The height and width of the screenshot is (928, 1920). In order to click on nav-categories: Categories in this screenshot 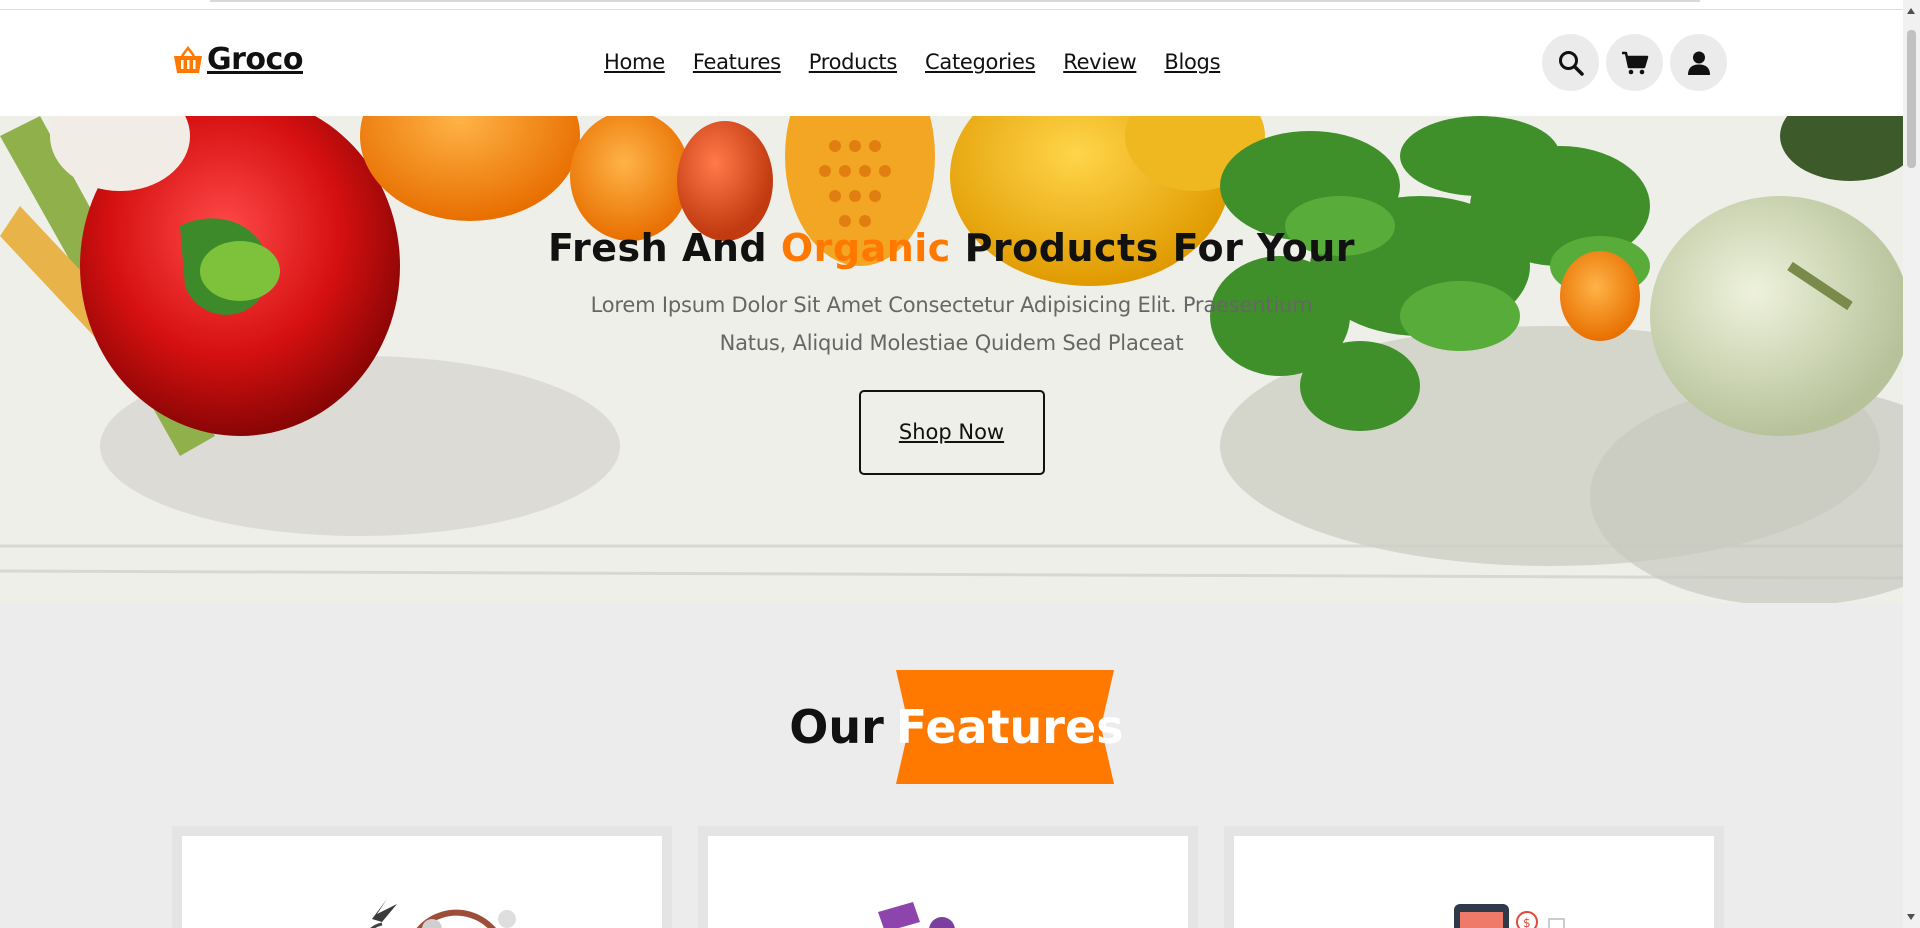, I will do `click(980, 62)`.